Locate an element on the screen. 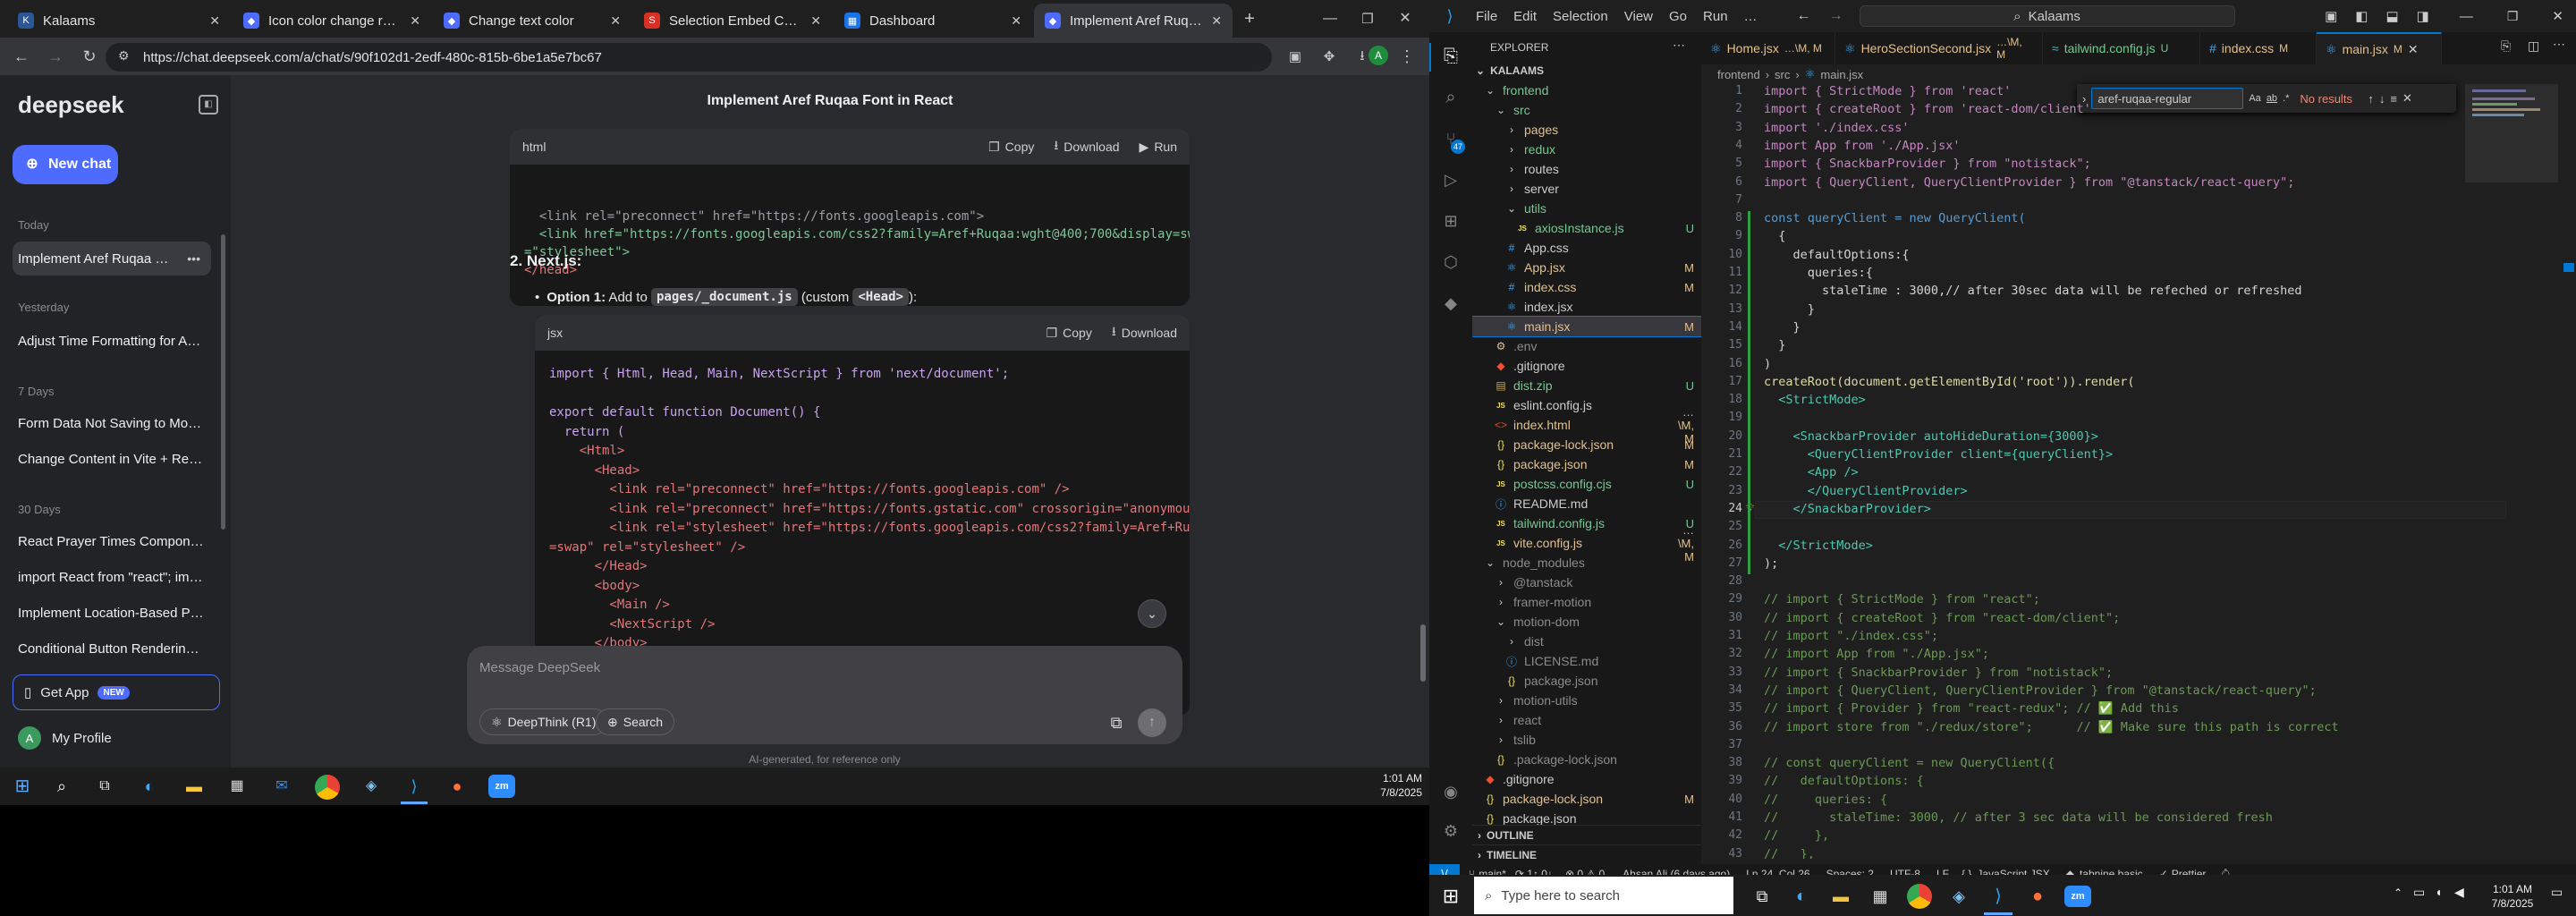 The image size is (2576, 916). folder-item: ⌄ utils is located at coordinates (1586, 208).